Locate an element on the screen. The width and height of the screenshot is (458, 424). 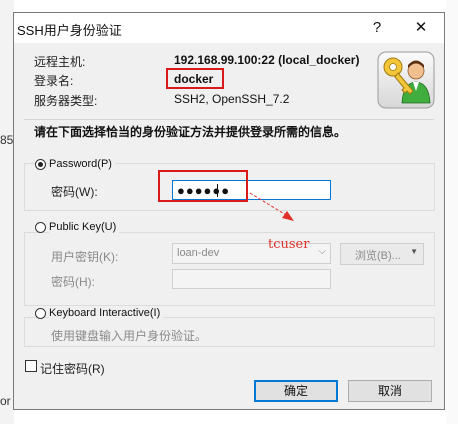
ok-button: 确定 is located at coordinates (296, 391).